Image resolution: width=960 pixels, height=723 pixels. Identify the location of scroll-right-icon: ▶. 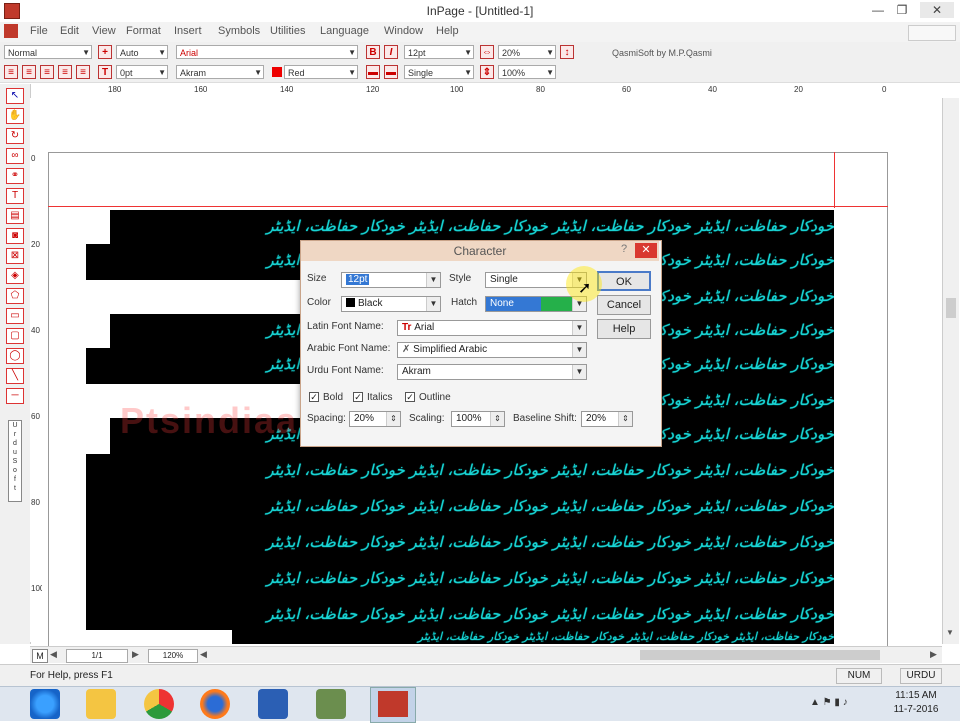
(935, 655).